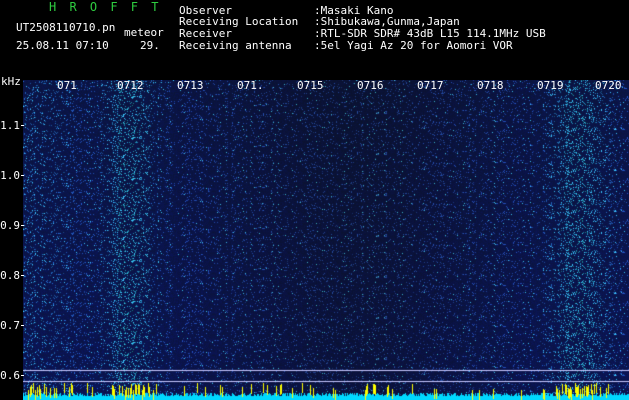  Describe the element at coordinates (239, 21) in the screenshot. I see `location-label: Receiving Location` at that location.